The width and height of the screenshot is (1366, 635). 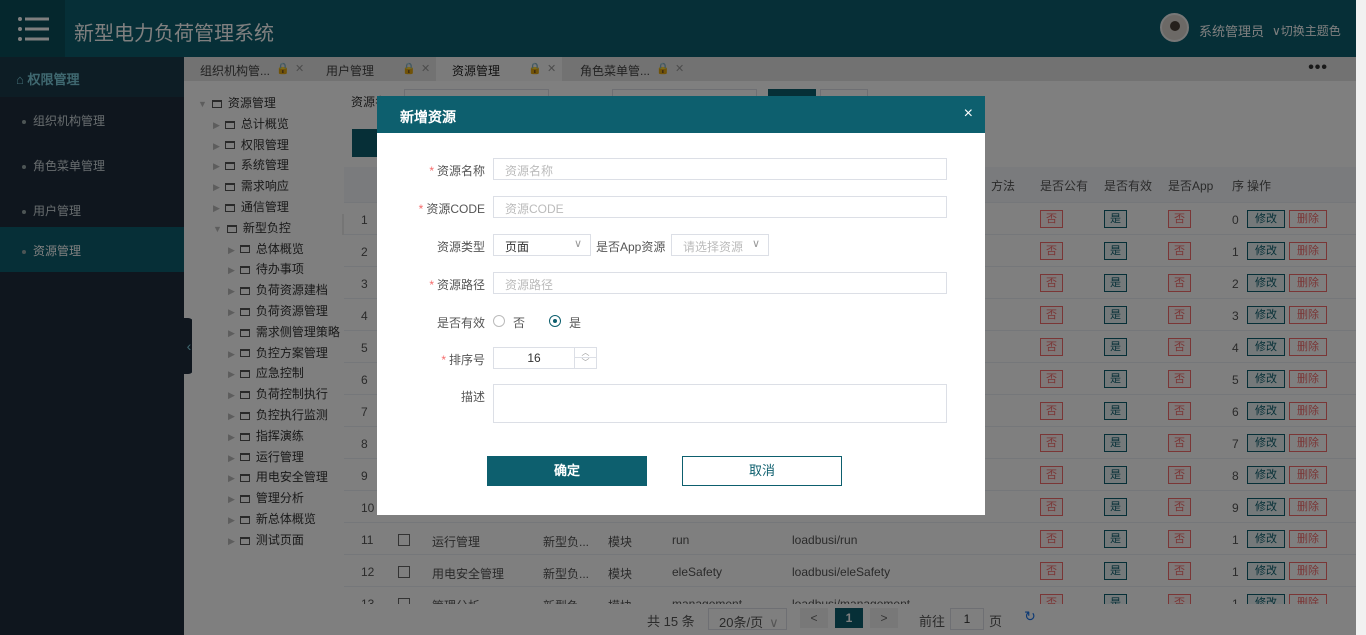 What do you see at coordinates (720, 169) in the screenshot?
I see `resource-name-input: 资源名称` at bounding box center [720, 169].